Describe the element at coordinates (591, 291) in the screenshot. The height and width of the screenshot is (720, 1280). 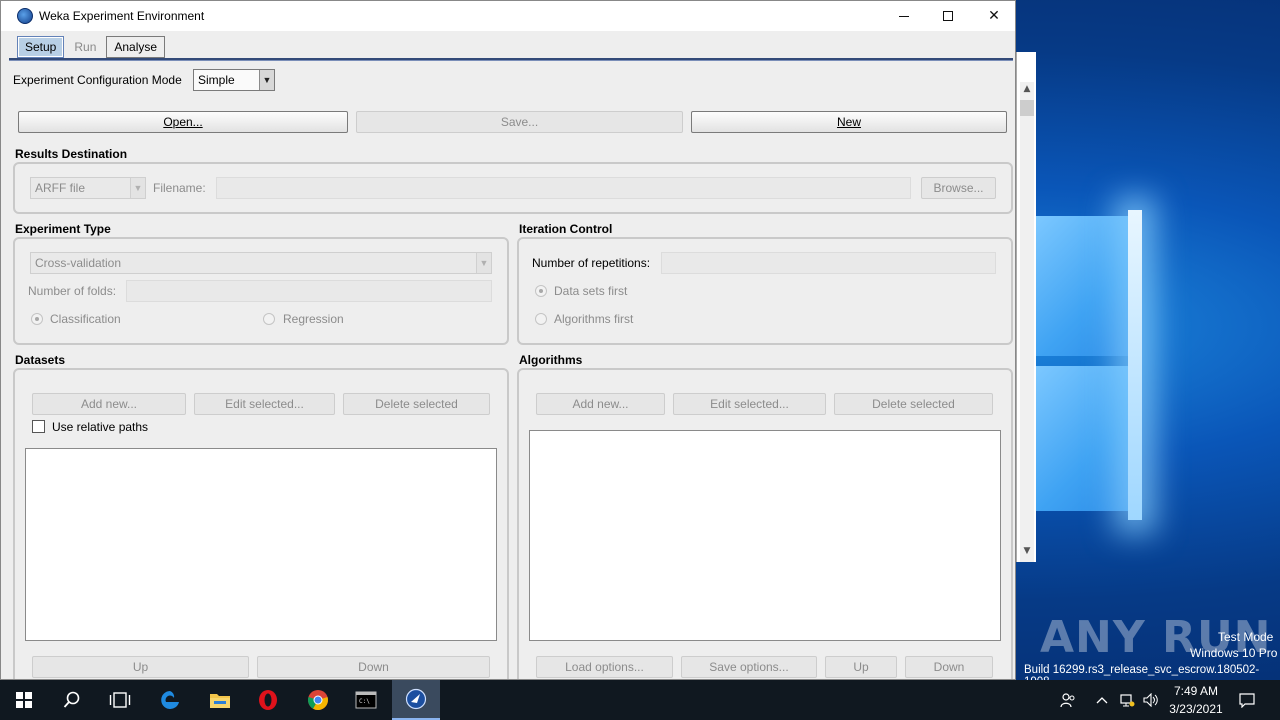
I see `datasets-first-label: Data sets first` at that location.